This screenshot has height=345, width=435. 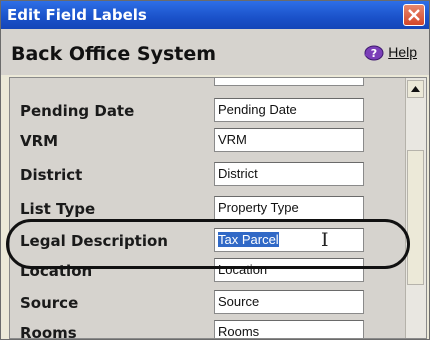 I want to click on i-beam-cursor-icon: I, so click(x=325, y=240).